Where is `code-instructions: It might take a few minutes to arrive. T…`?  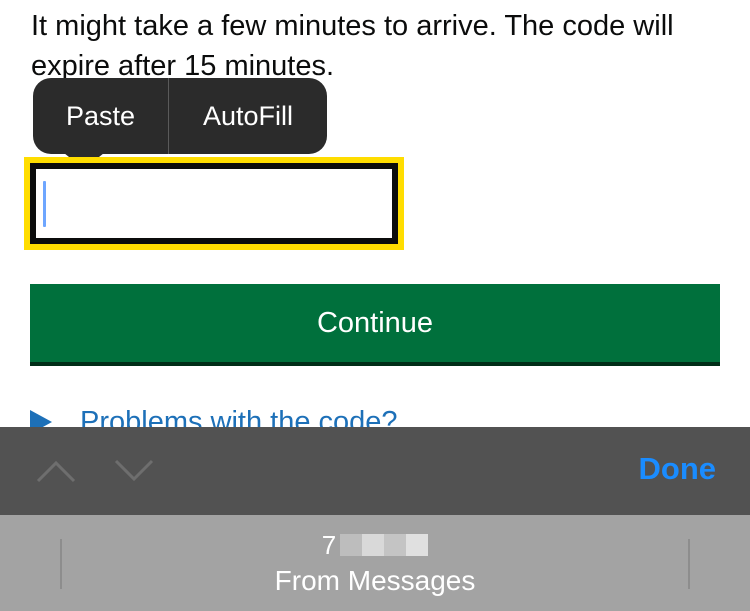
code-instructions: It might take a few minutes to arrive. T… is located at coordinates (352, 46).